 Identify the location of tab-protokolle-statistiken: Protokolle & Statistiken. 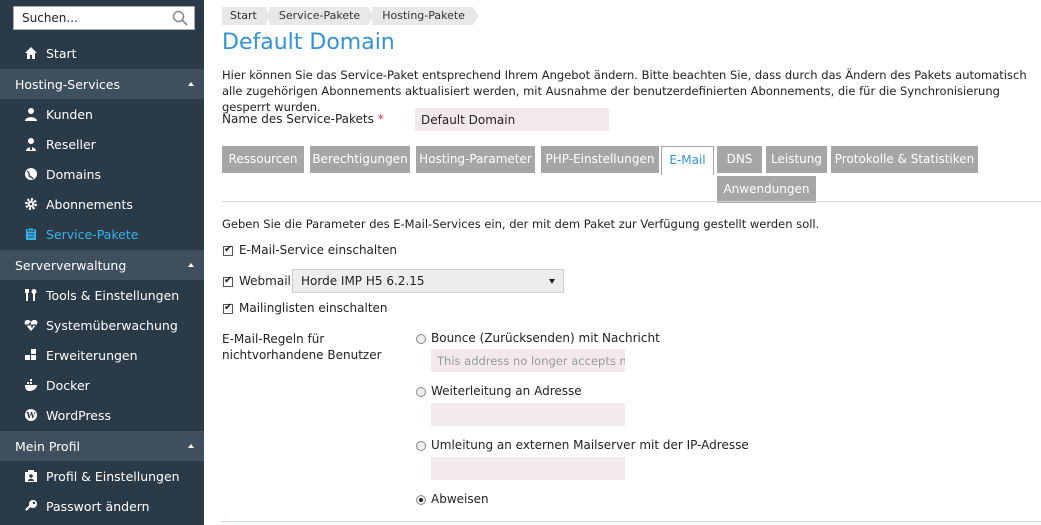
(904, 159).